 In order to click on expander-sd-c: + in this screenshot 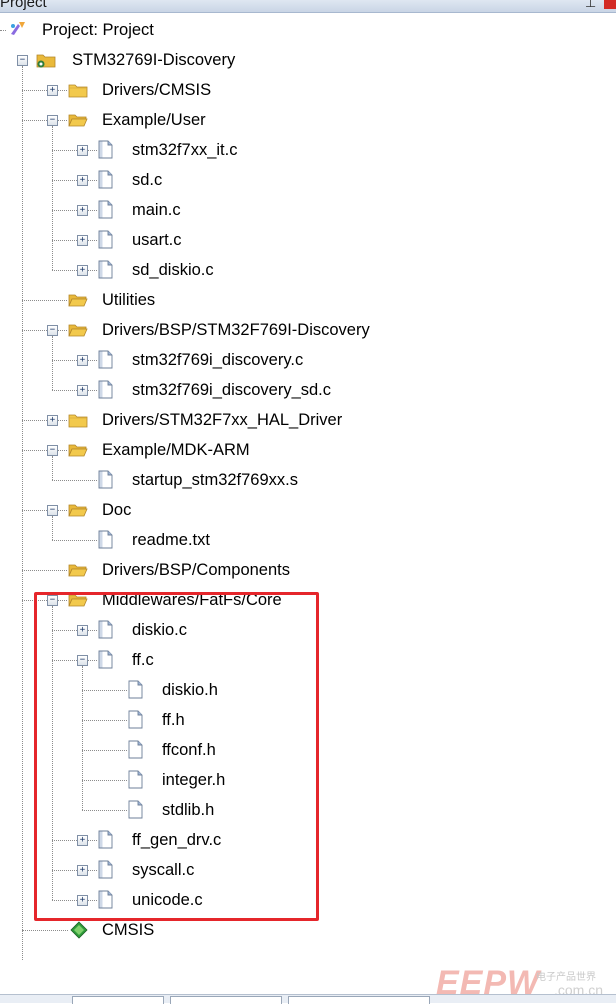, I will do `click(82, 180)`.